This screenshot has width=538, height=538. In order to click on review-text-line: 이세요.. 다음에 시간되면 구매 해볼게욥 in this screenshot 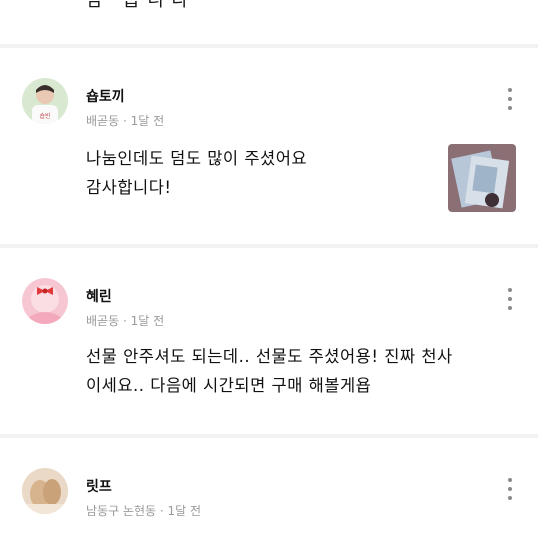, I will do `click(229, 385)`.